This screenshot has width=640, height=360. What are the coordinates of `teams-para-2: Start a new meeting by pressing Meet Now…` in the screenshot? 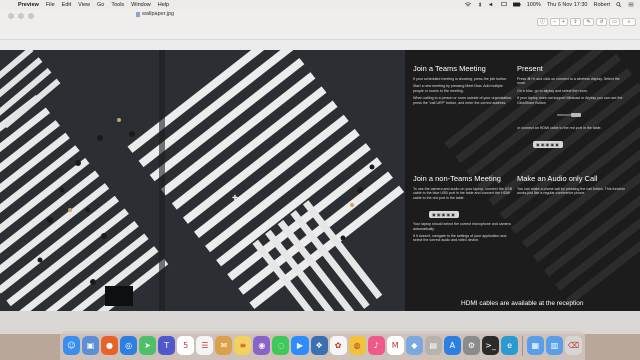 It's located at (458, 88).